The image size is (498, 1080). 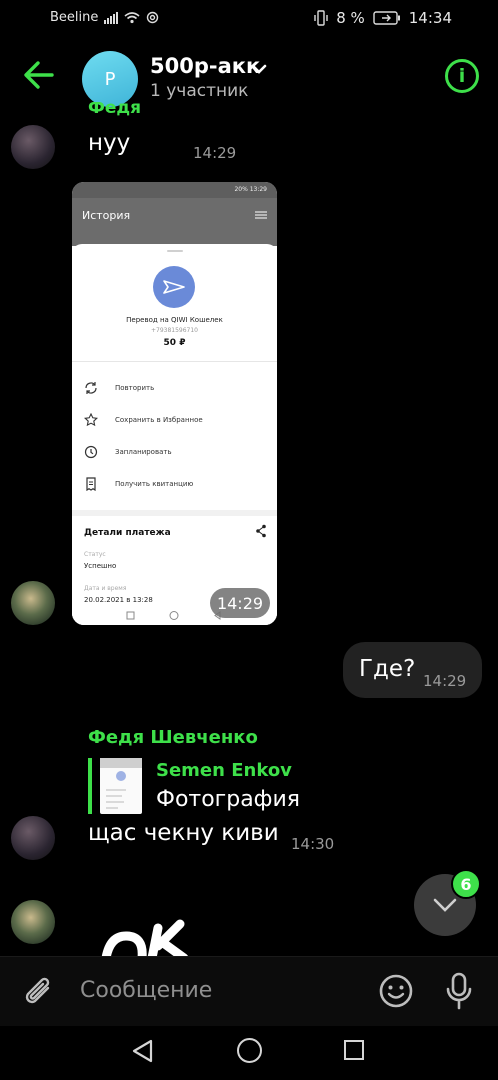 What do you see at coordinates (110, 79) in the screenshot?
I see `group-avatar: P` at bounding box center [110, 79].